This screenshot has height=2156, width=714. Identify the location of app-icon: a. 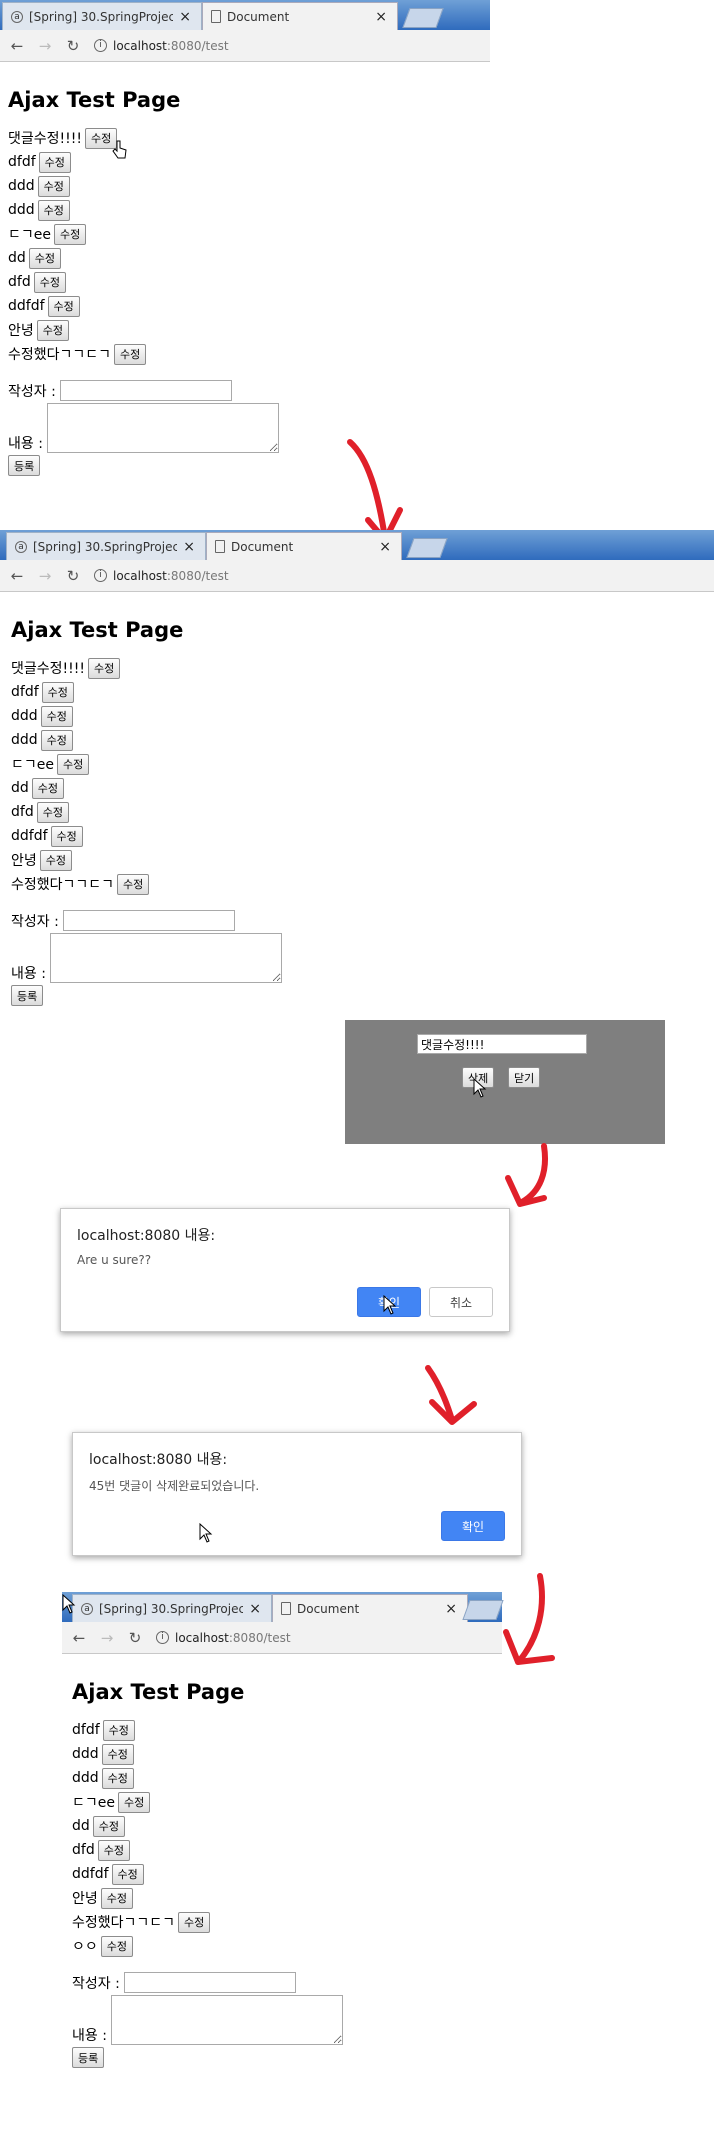
(87, 1608).